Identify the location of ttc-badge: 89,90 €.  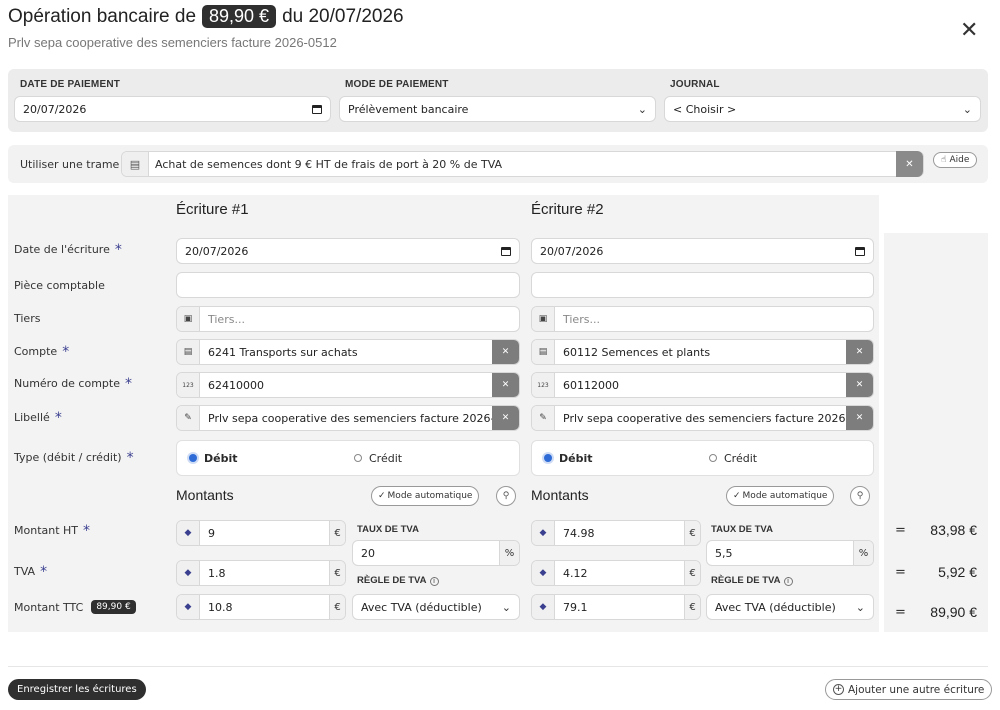
(113, 607).